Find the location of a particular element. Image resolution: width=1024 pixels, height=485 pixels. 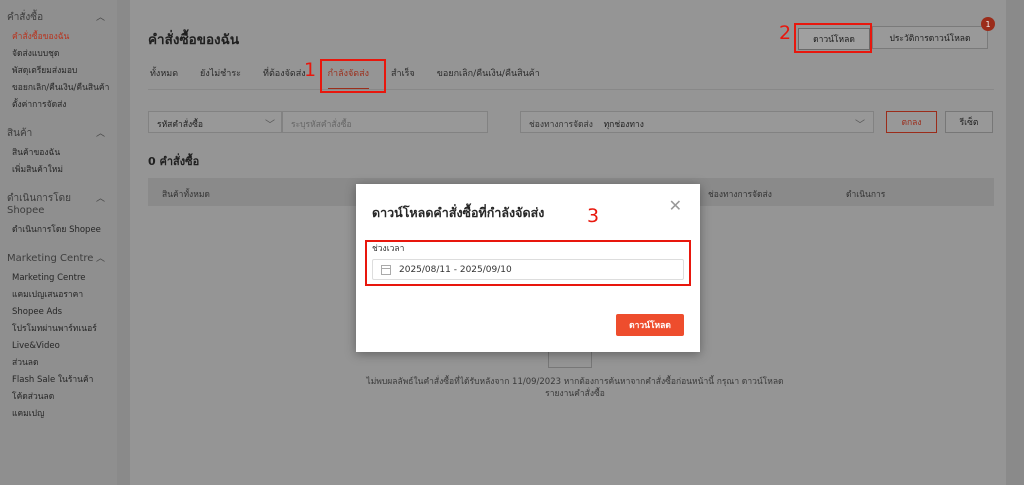

tab-returns: ขอยกเลิก/คืนเงิน/คืนสินค้า is located at coordinates (488, 78).